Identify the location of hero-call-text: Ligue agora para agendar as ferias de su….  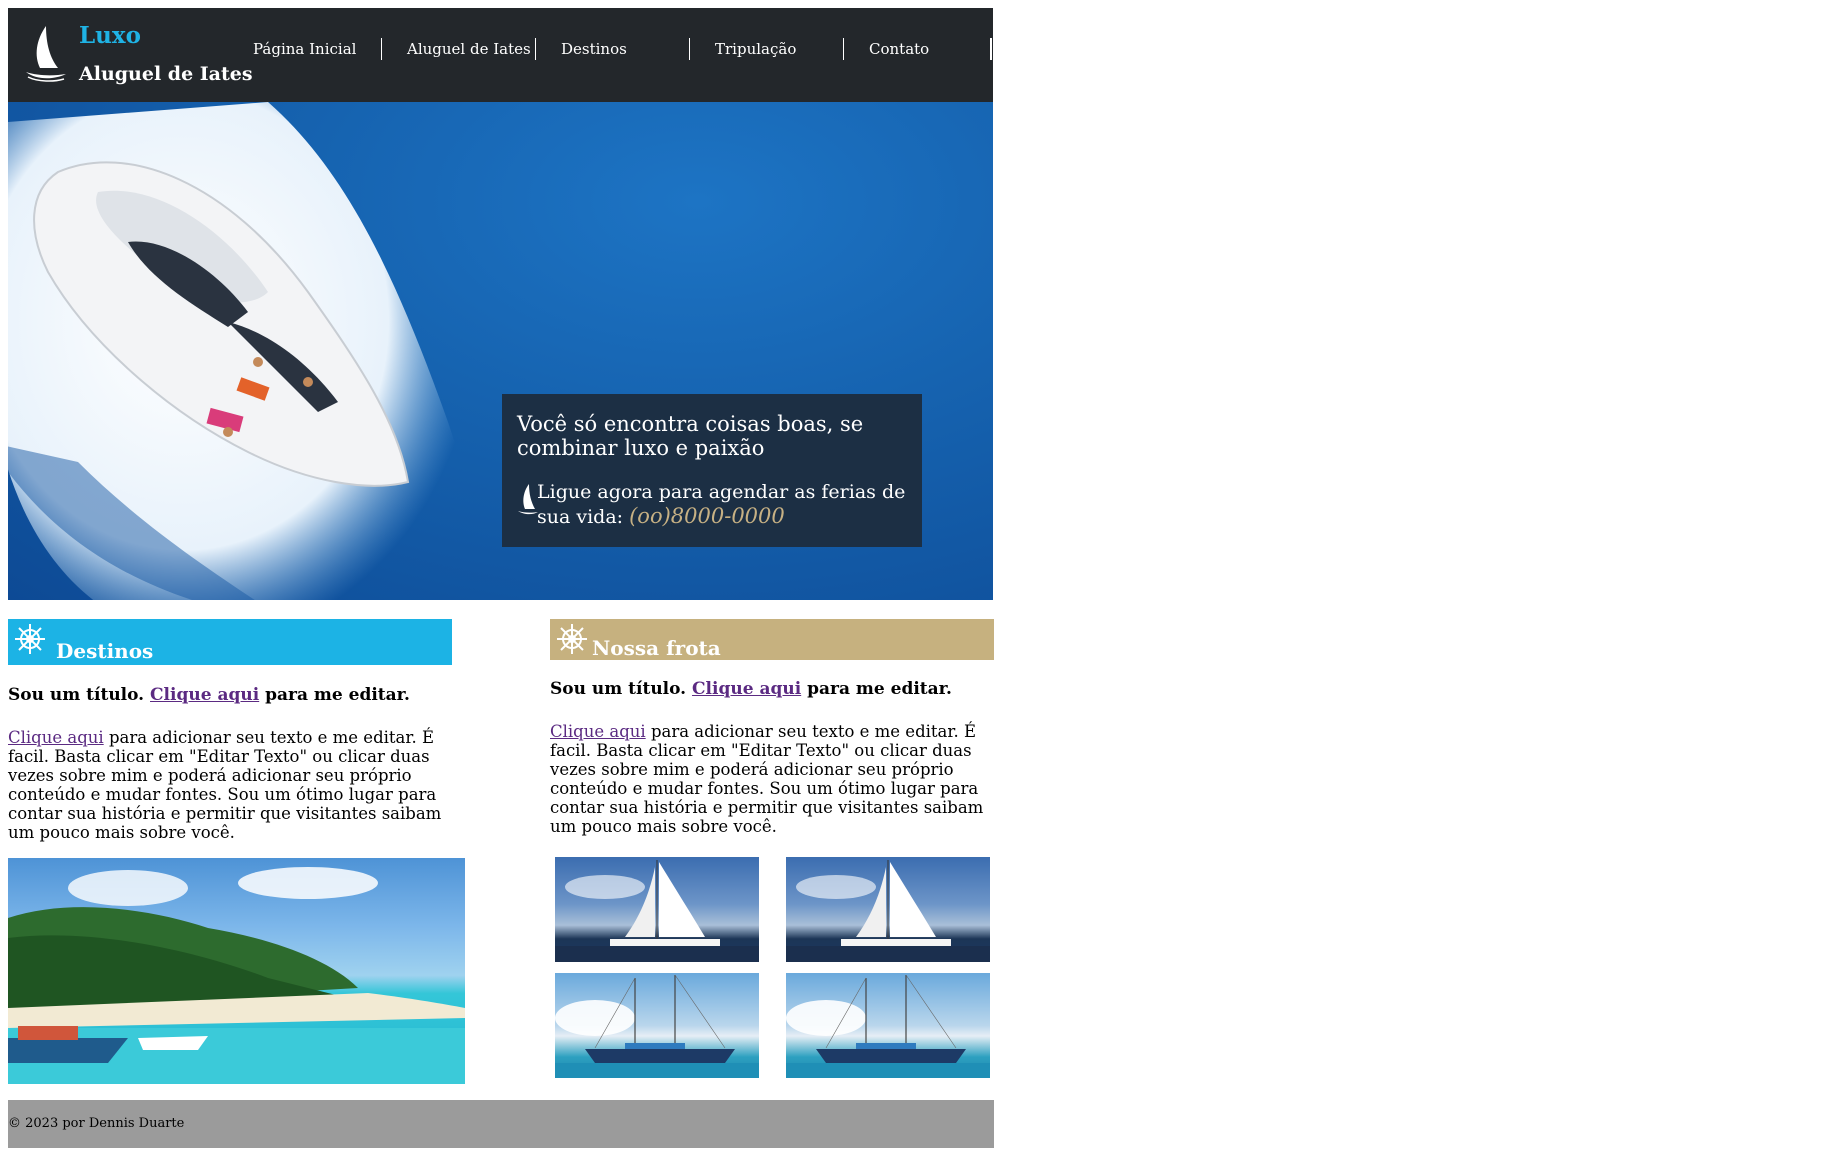
(722, 504).